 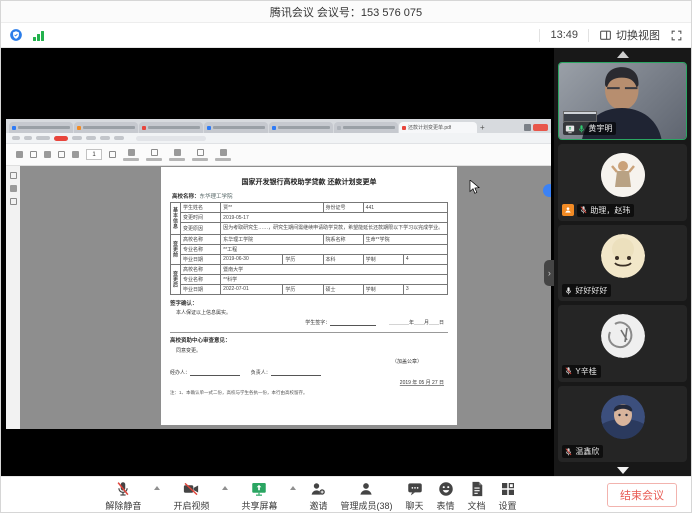 I want to click on emoji-label: 表情, so click(x=445, y=506).